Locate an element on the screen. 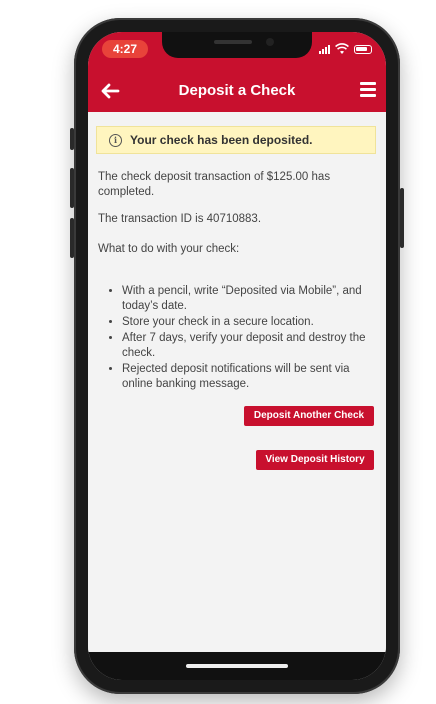  page-title: Deposit a Check is located at coordinates (237, 90).